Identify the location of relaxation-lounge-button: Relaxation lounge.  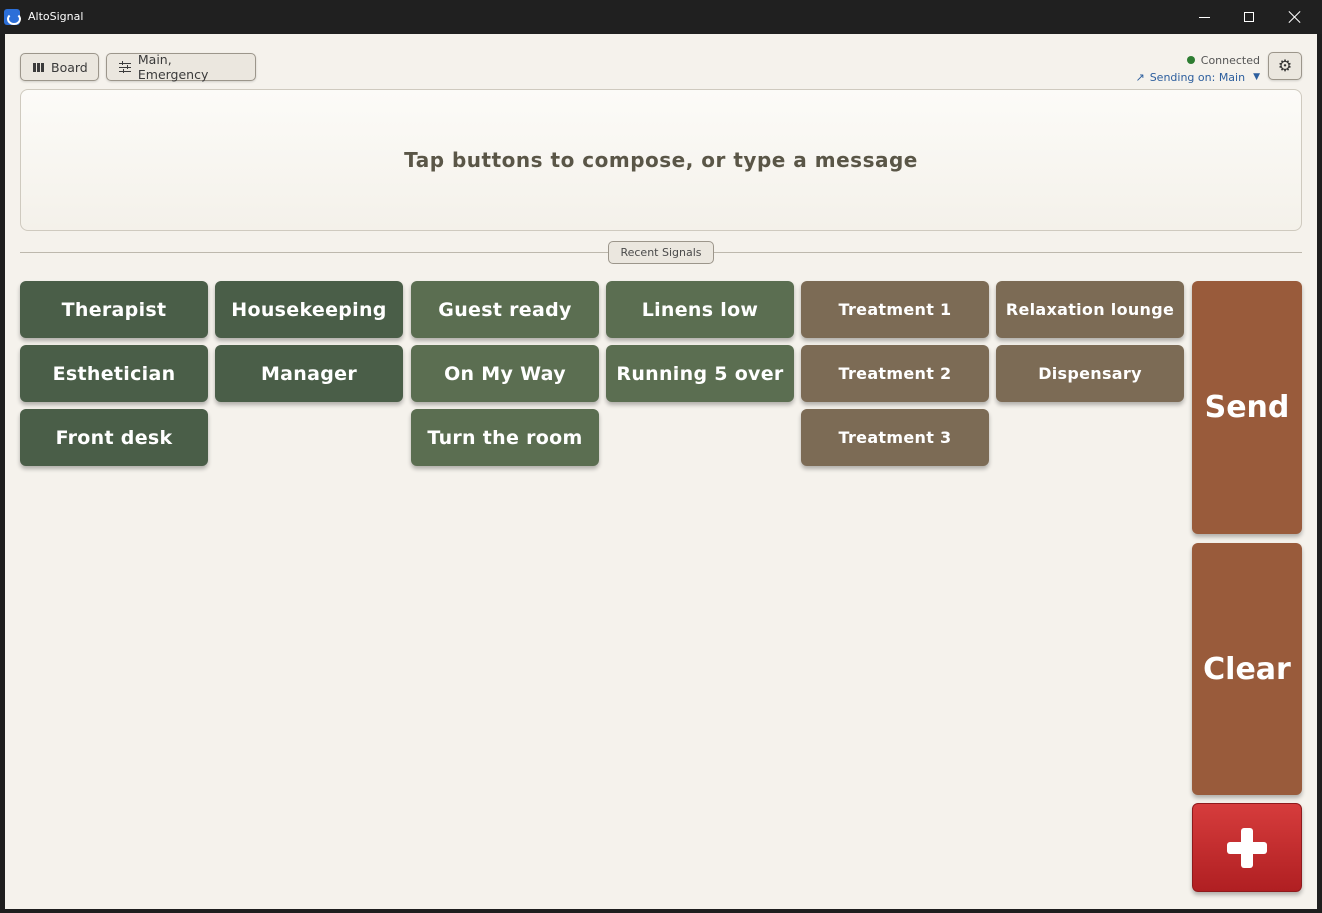
(1090, 309).